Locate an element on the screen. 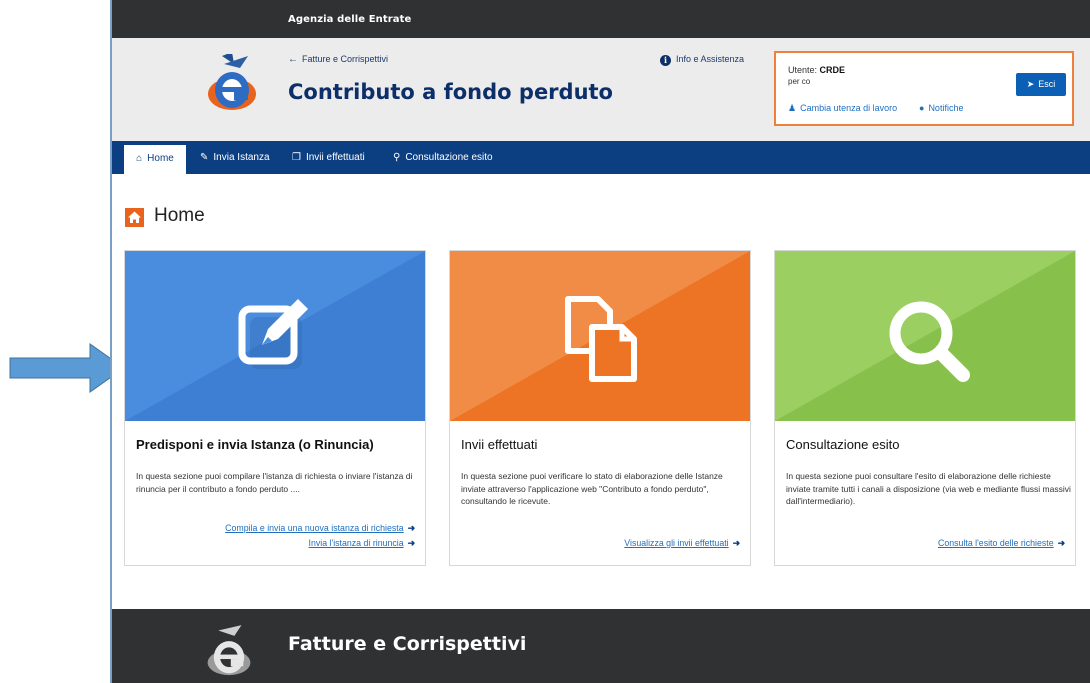  notifications-link: ● Notifiche is located at coordinates (941, 108).